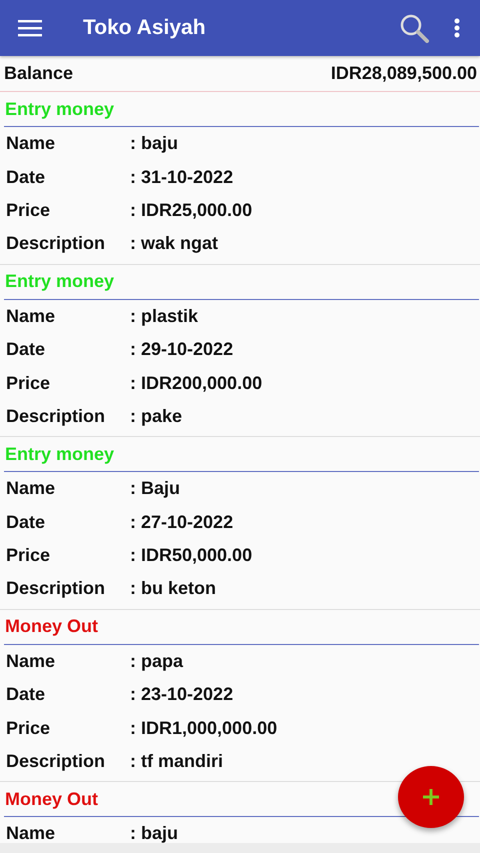  What do you see at coordinates (169, 316) in the screenshot?
I see `field-value: plastik` at bounding box center [169, 316].